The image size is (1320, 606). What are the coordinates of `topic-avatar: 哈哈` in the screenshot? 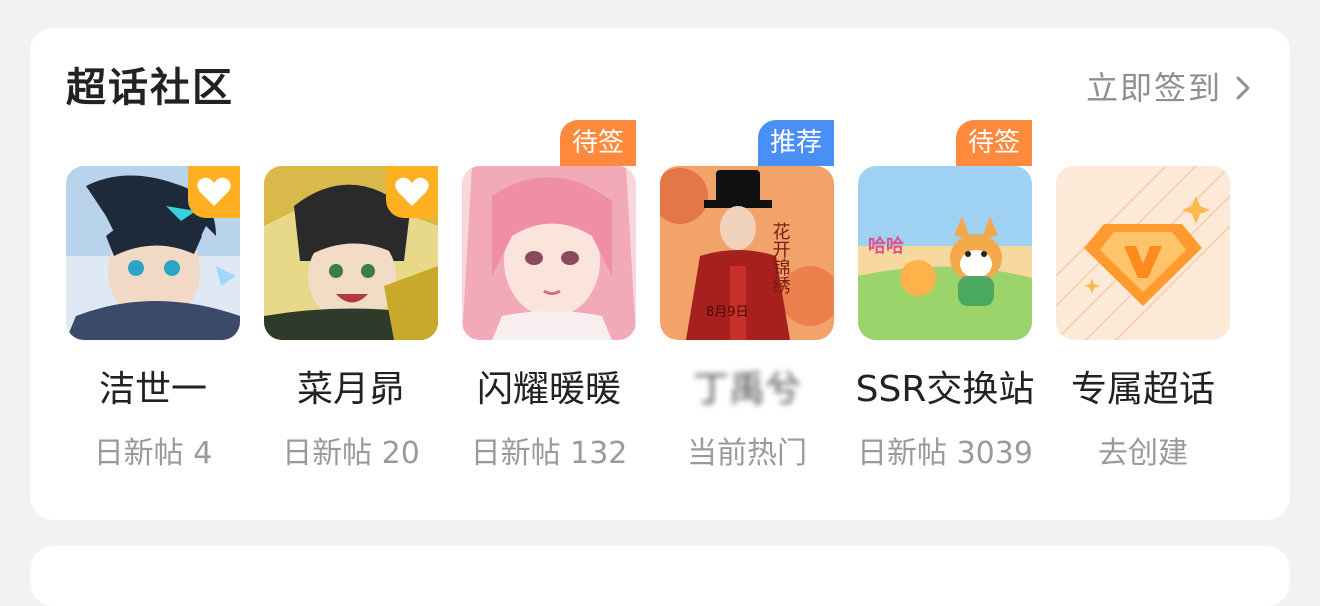 It's located at (945, 253).